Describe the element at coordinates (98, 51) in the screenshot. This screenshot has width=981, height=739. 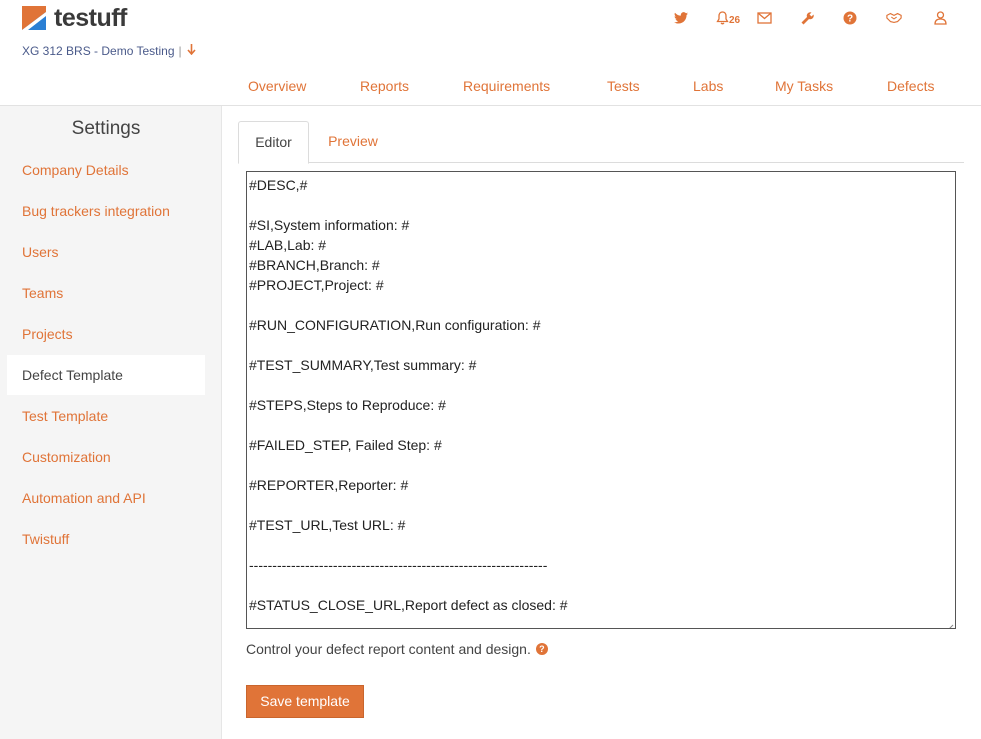
I see `project-name: XG 312 BRS - Demo Testing` at that location.